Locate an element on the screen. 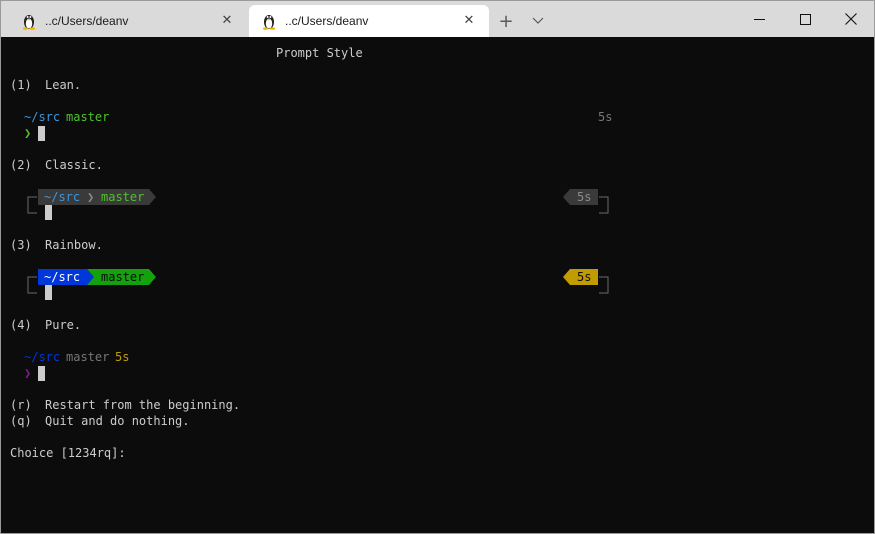 Image resolution: width=875 pixels, height=534 pixels. action-text: Restart from the beginning. is located at coordinates (143, 405).